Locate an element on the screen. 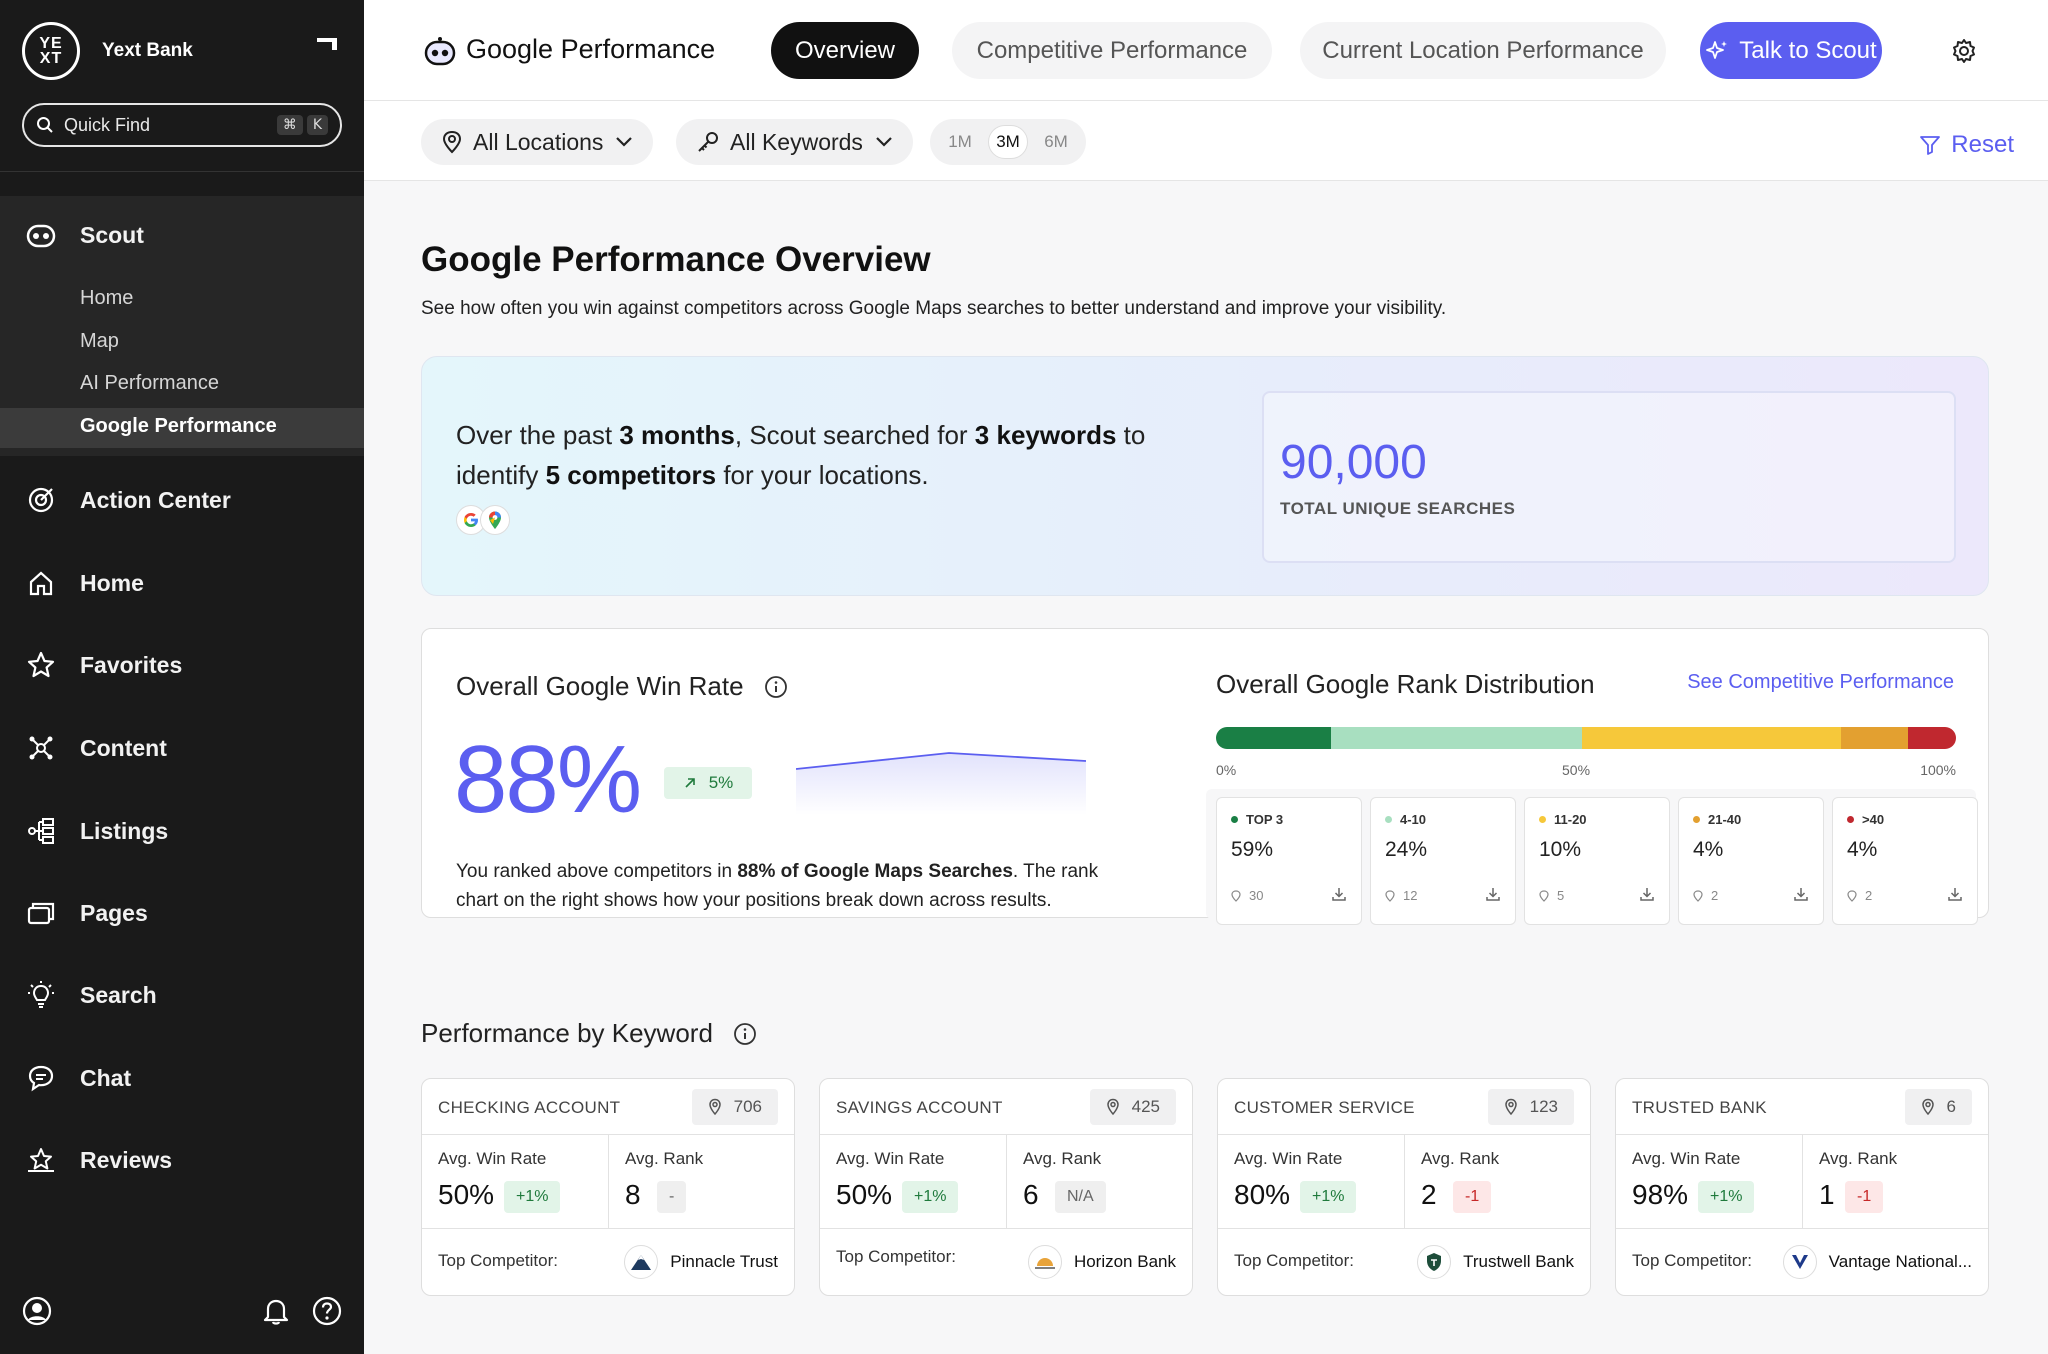  arrow-up-right-icon is located at coordinates (690, 783).